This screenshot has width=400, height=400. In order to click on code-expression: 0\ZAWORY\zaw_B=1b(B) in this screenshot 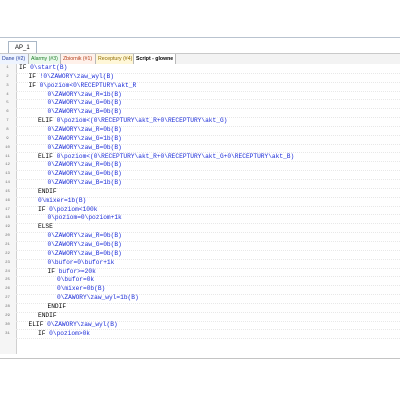, I will do `click(84, 183)`.